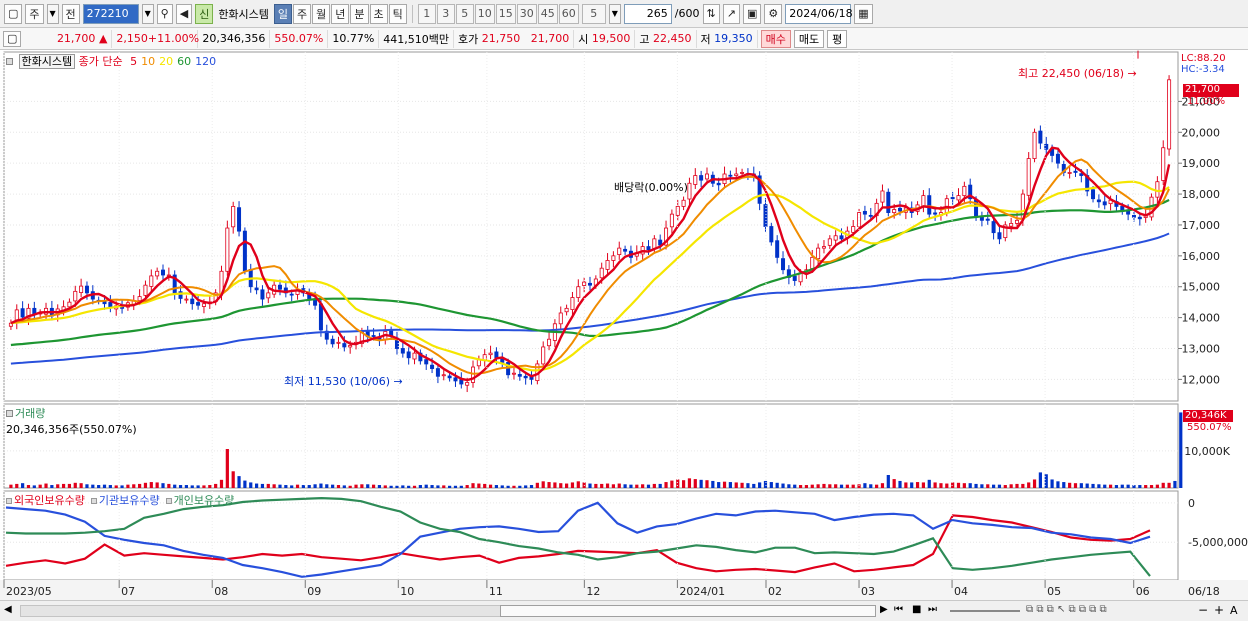  I want to click on low-price: 저 19,350, so click(727, 38).